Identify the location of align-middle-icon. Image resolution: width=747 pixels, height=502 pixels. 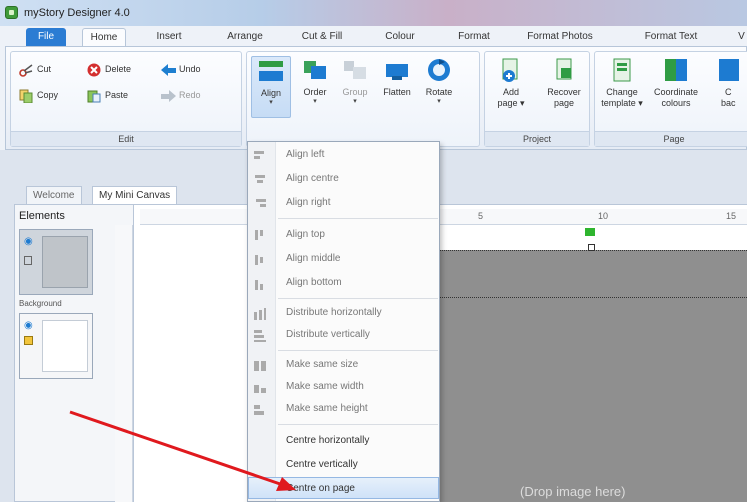
(260, 259).